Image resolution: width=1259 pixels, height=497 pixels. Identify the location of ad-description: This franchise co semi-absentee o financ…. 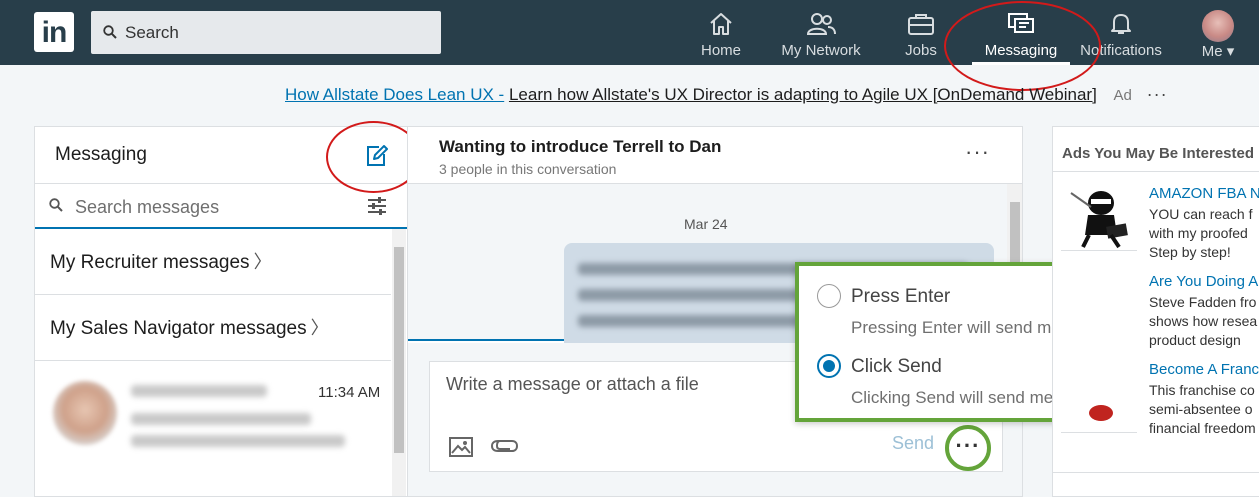
(1202, 409).